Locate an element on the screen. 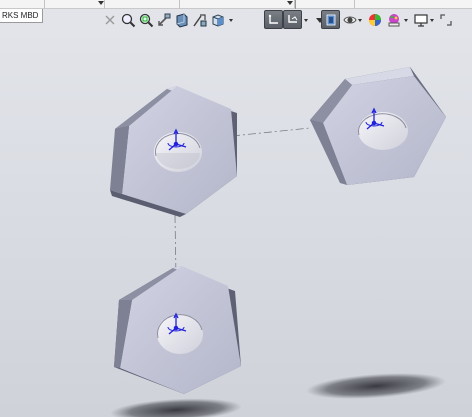  title-strip is located at coordinates (236, 4).